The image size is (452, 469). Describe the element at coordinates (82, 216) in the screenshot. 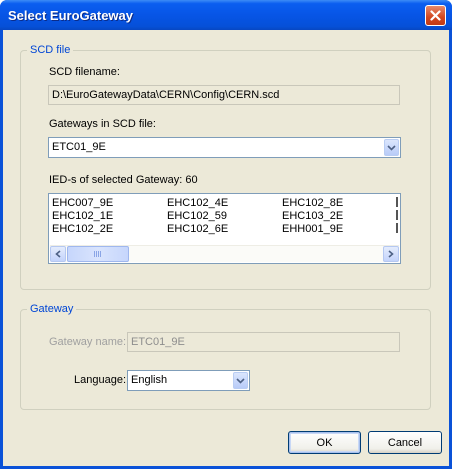

I see `ied-item: EHC102_1E` at that location.